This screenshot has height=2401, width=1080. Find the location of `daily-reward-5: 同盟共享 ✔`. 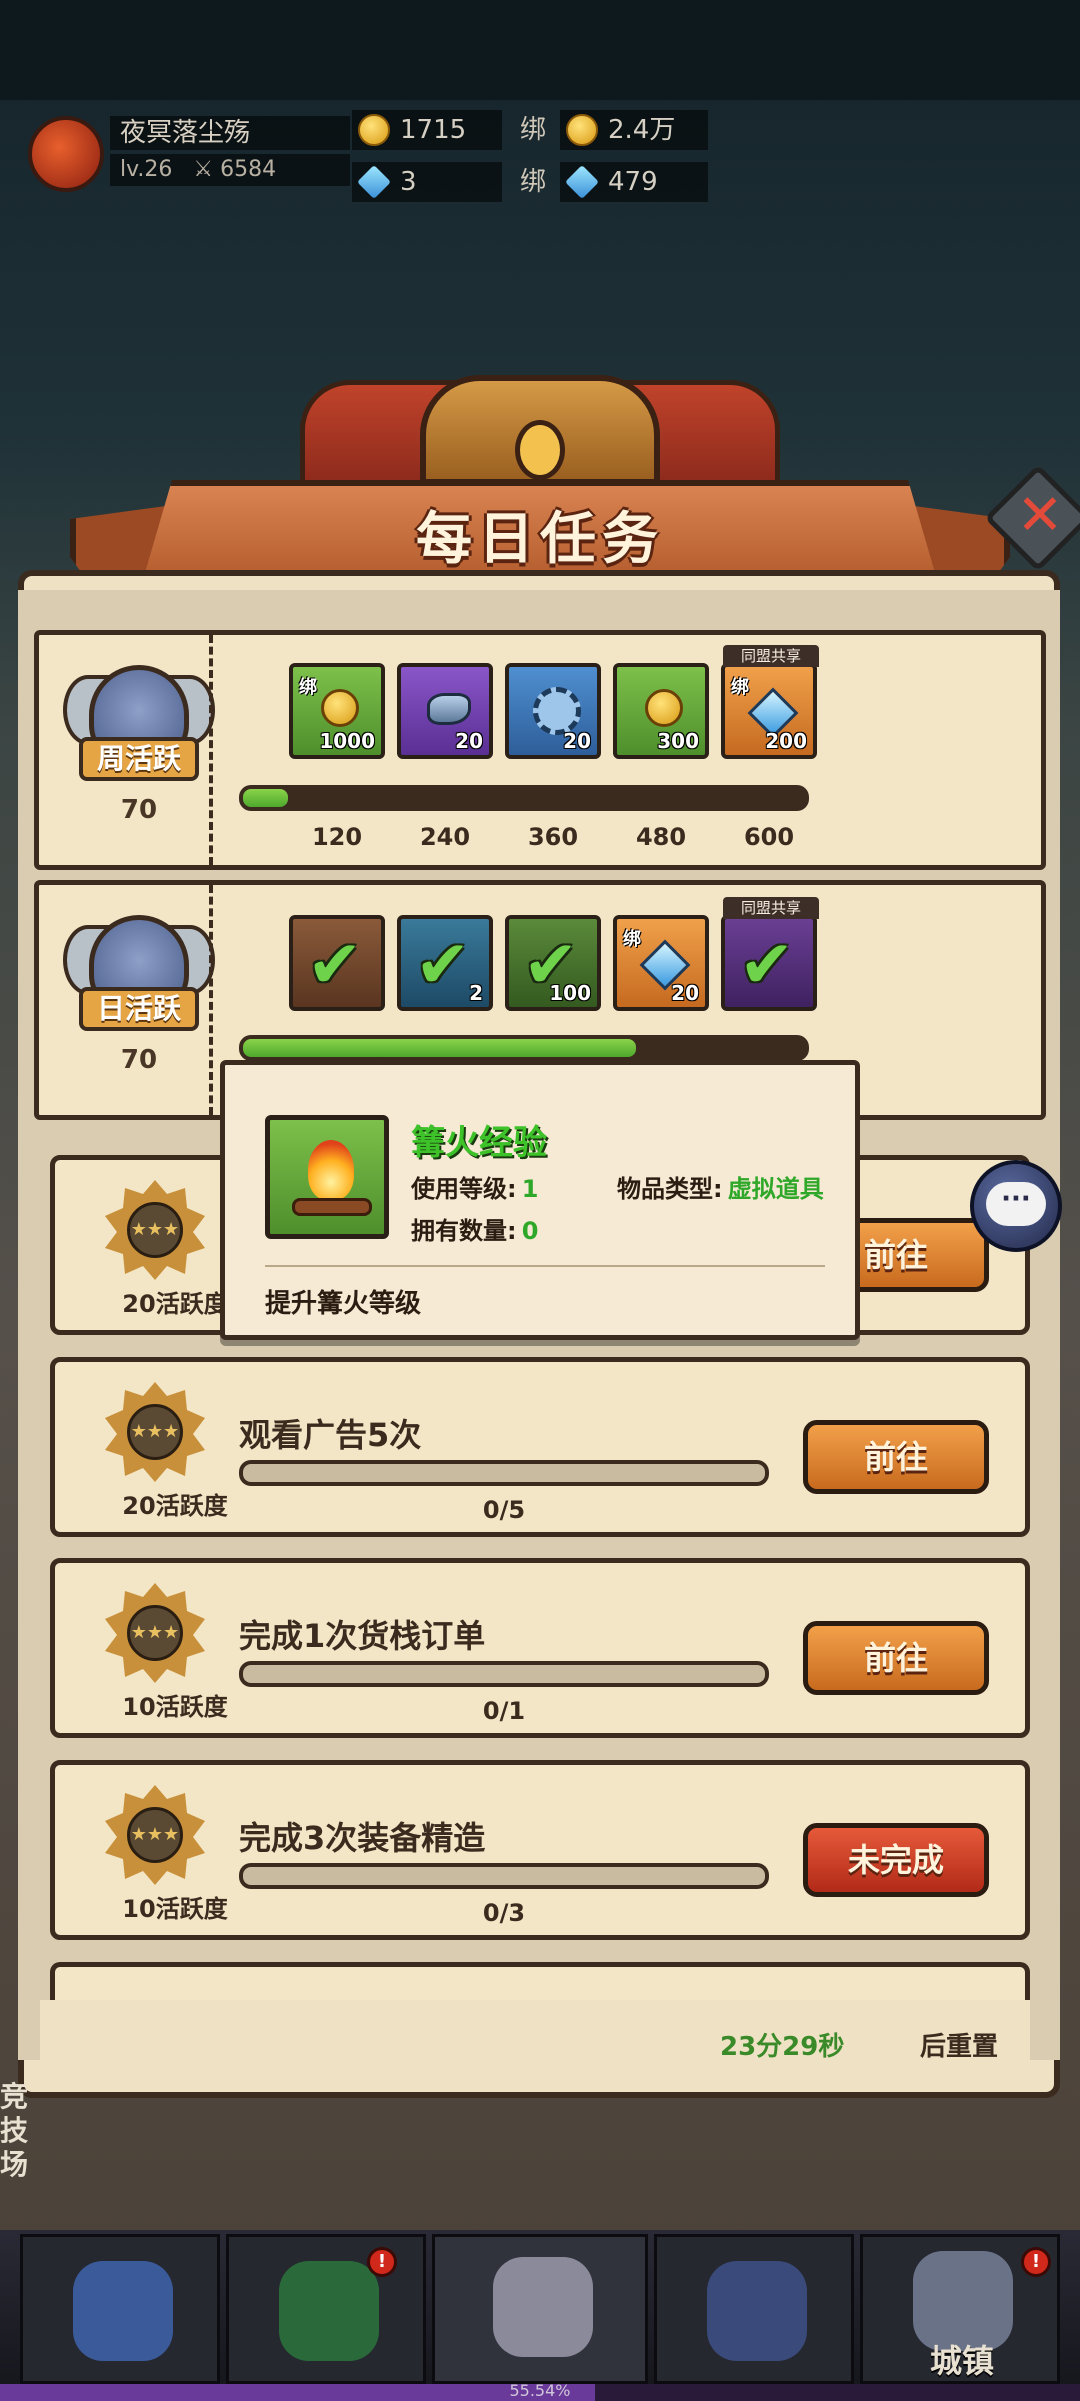

daily-reward-5: 同盟共享 ✔ is located at coordinates (770, 954).